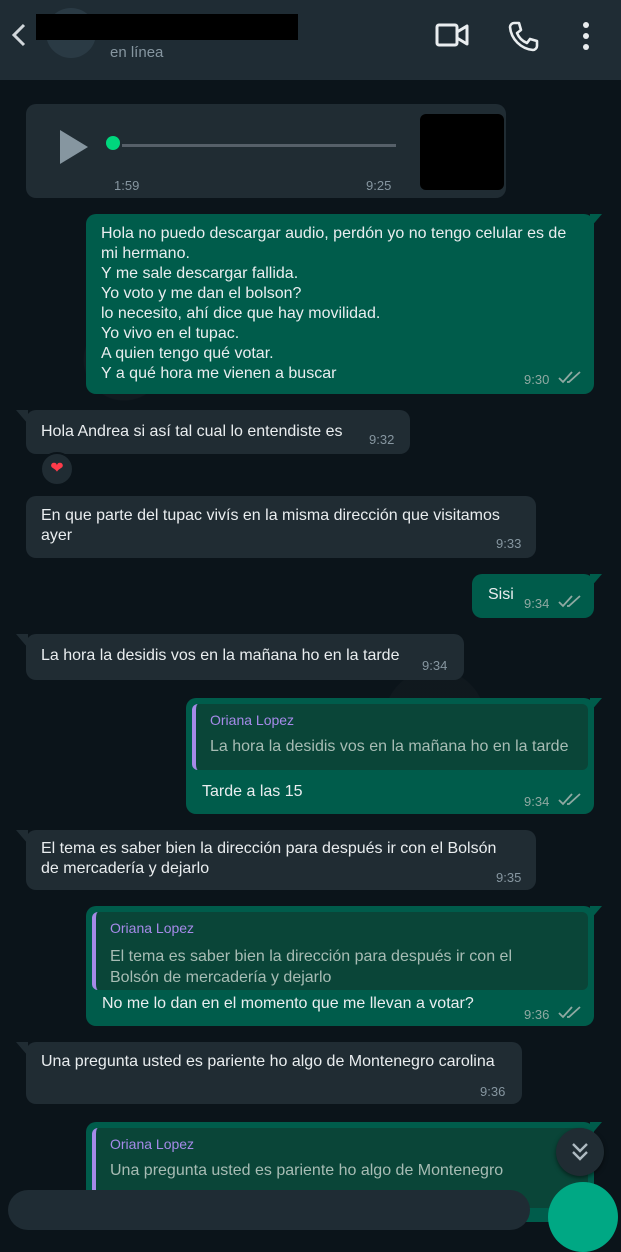 The height and width of the screenshot is (1252, 621). Describe the element at coordinates (113, 143) in the screenshot. I see `audio-progress-knob` at that location.